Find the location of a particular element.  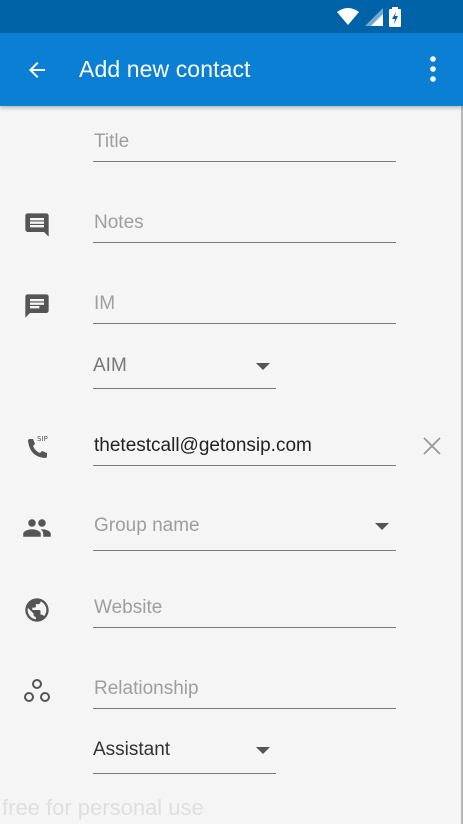

status-icons is located at coordinates (369, 17).